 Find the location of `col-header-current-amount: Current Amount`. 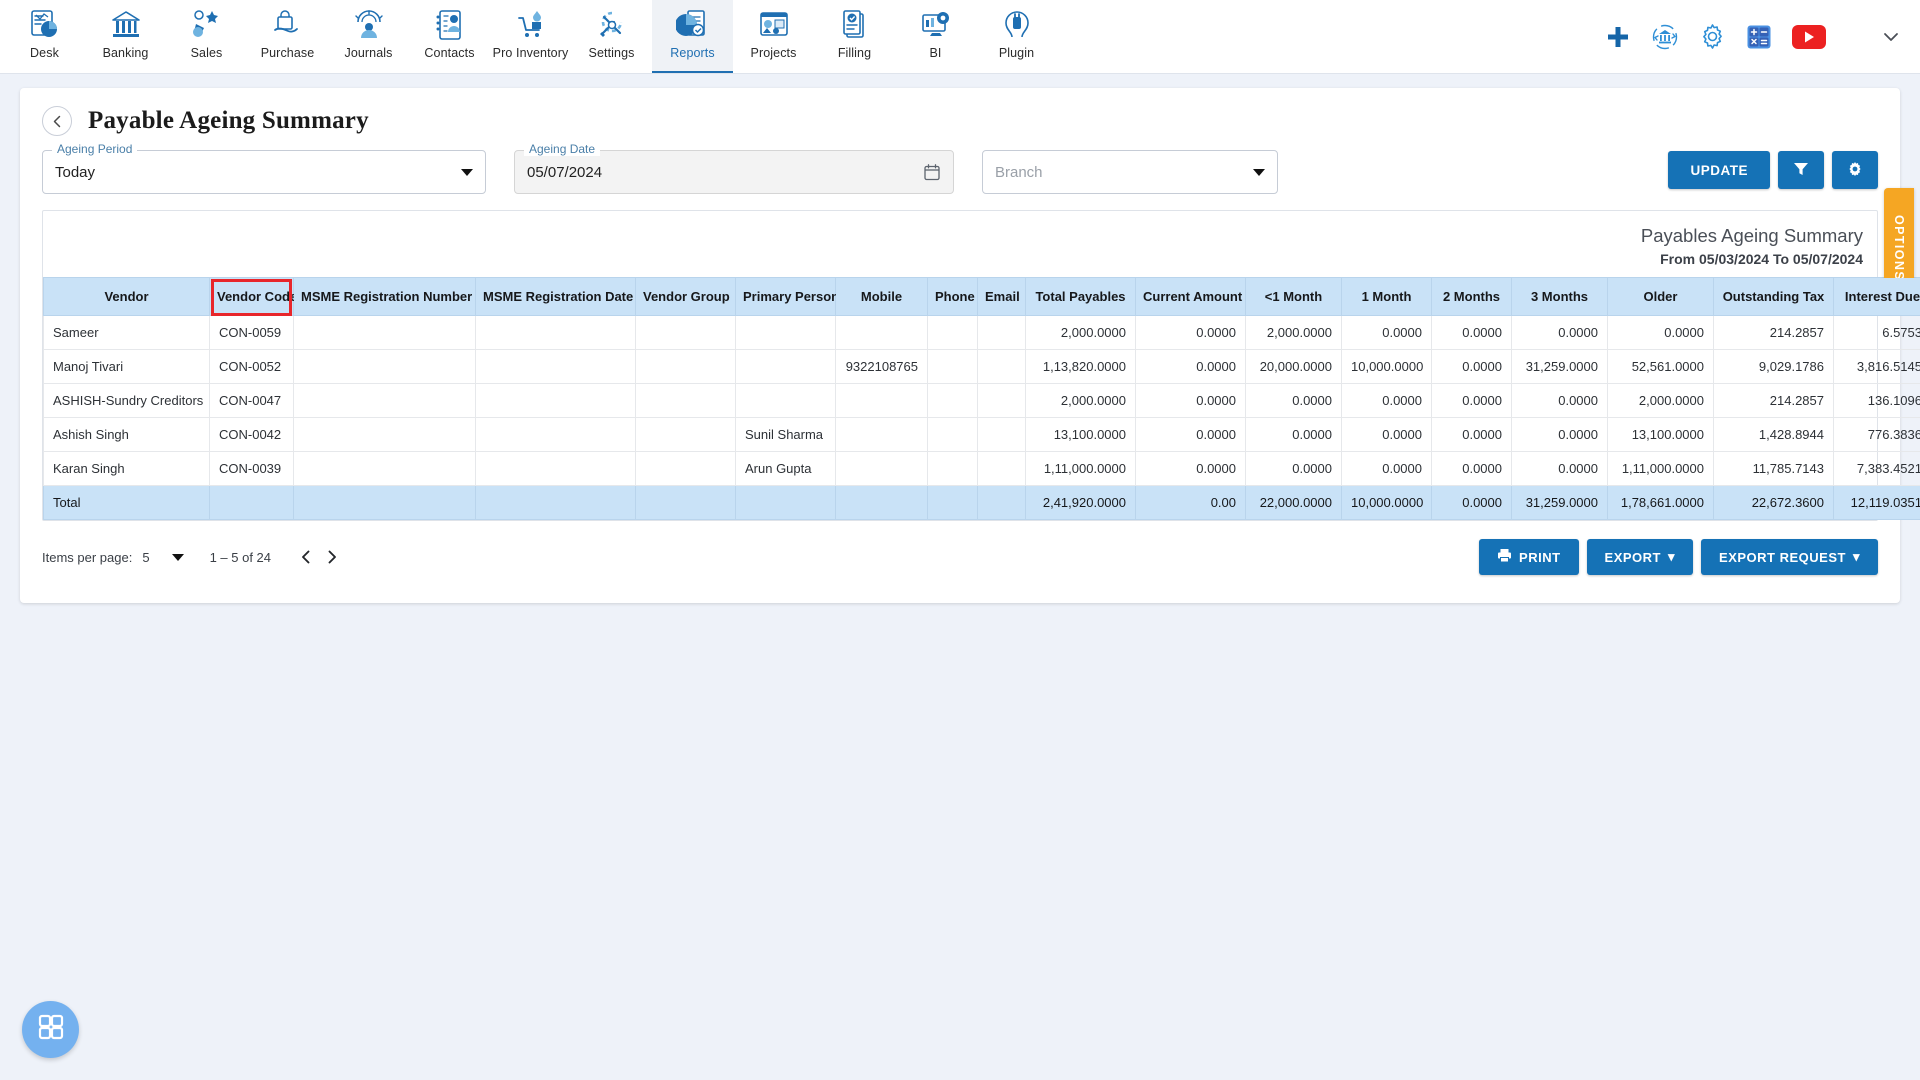

col-header-current-amount: Current Amount is located at coordinates (1190, 296).